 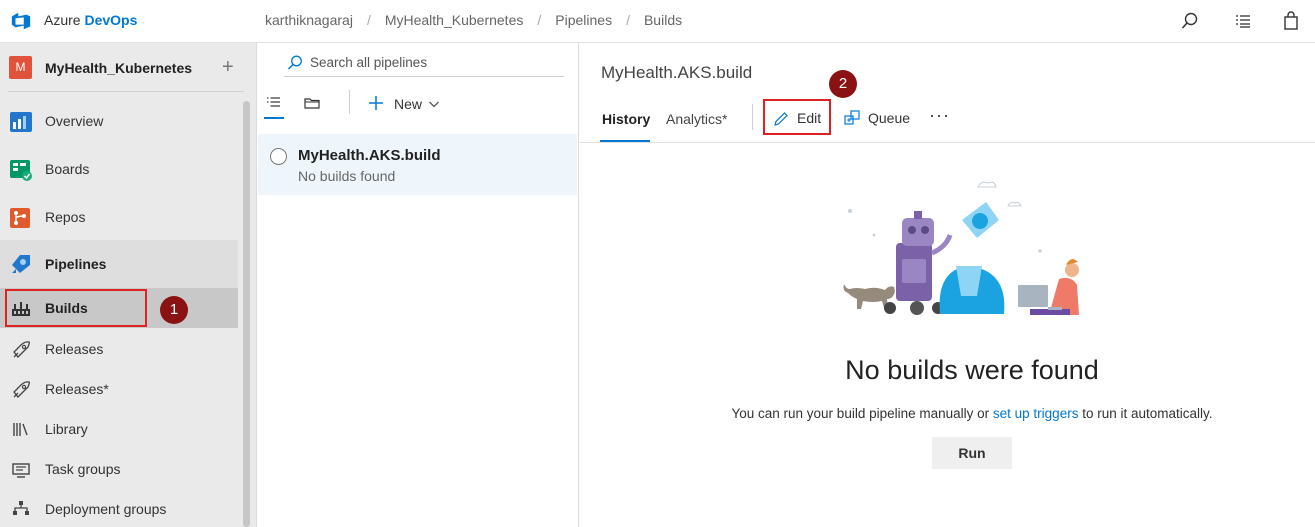 What do you see at coordinates (663, 20) in the screenshot?
I see `breadcrumb-builds: Builds` at bounding box center [663, 20].